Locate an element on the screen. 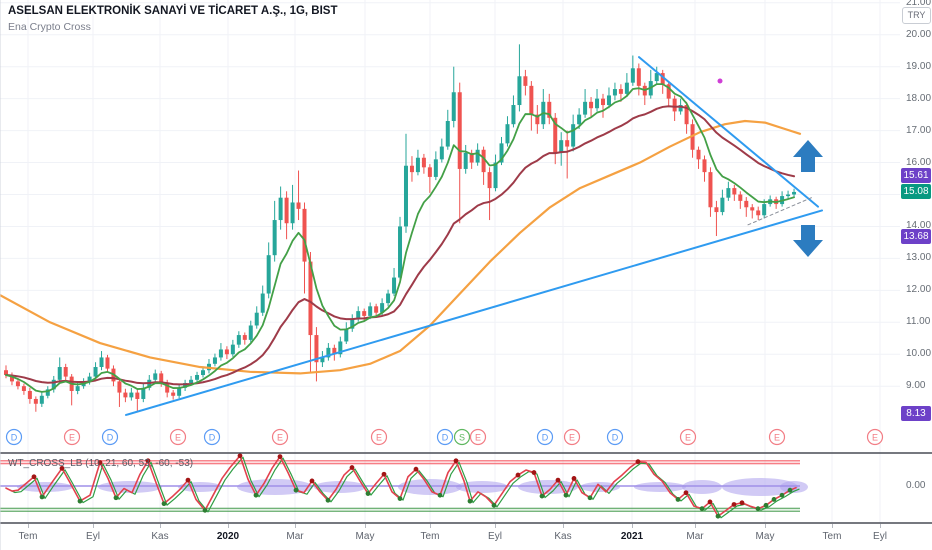  price-badge-15.08: 15.08 is located at coordinates (916, 192).